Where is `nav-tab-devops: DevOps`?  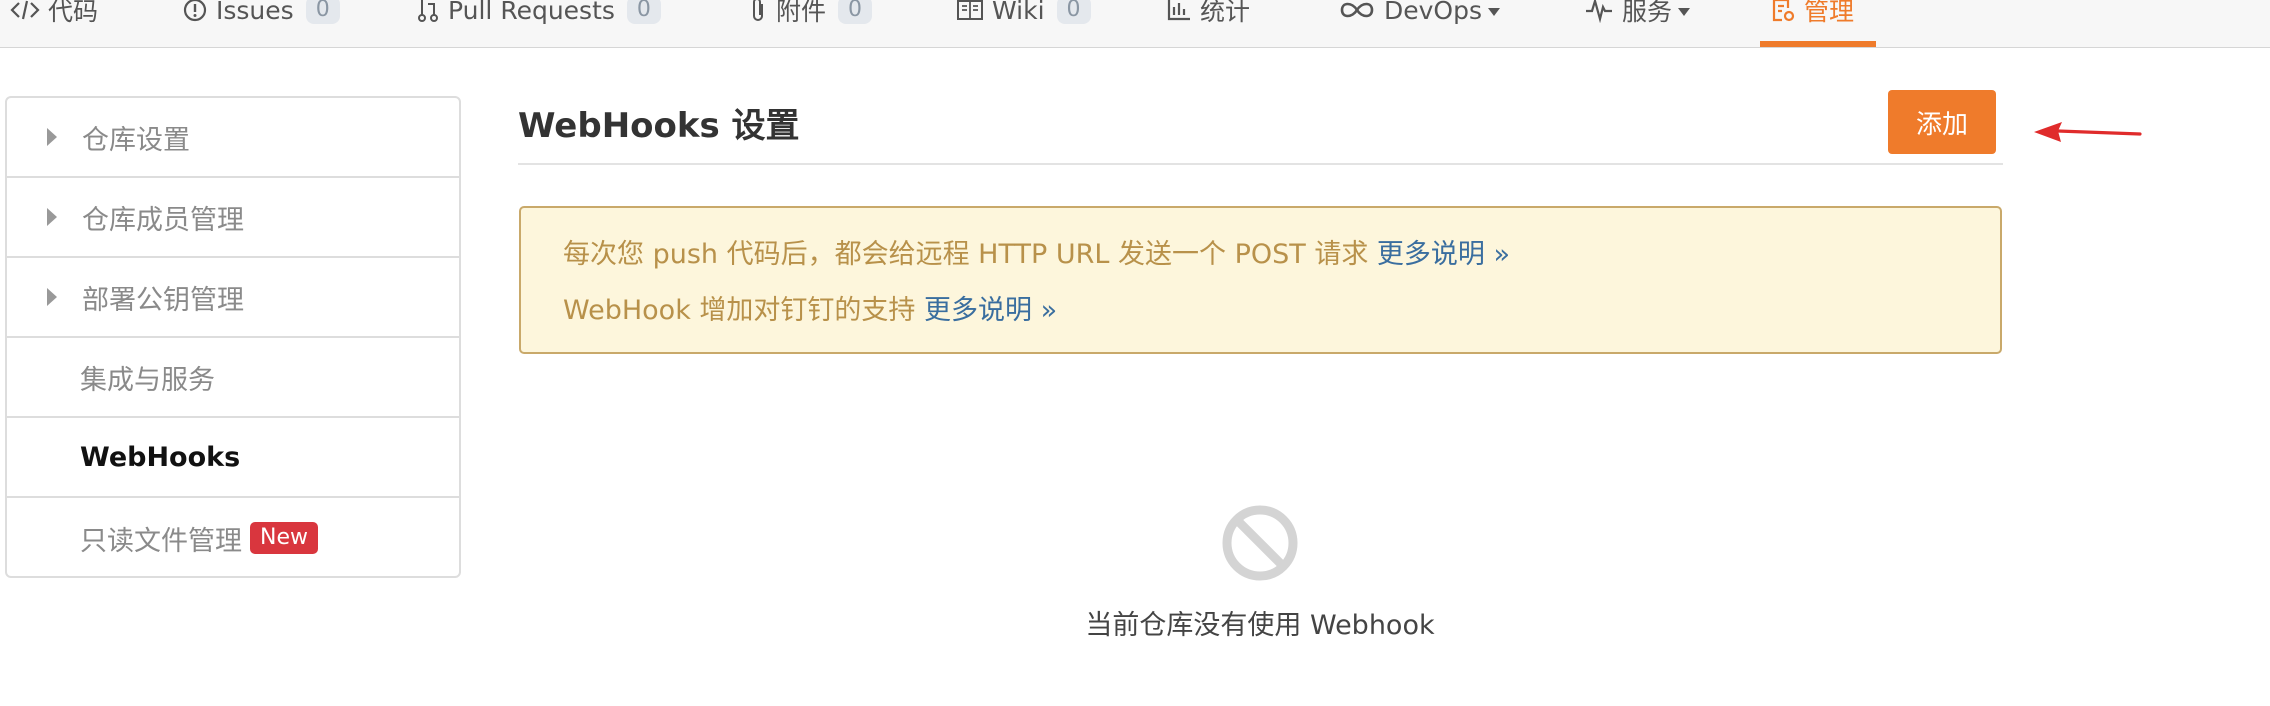
nav-tab-devops: DevOps is located at coordinates (1419, 17).